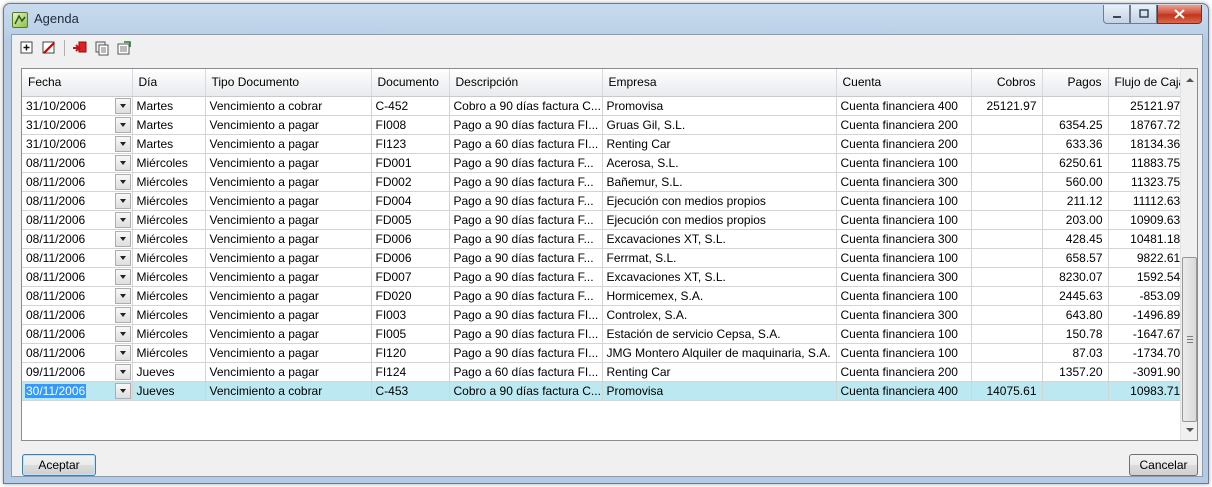  What do you see at coordinates (59, 465) in the screenshot?
I see `accept-button: Aceptar` at bounding box center [59, 465].